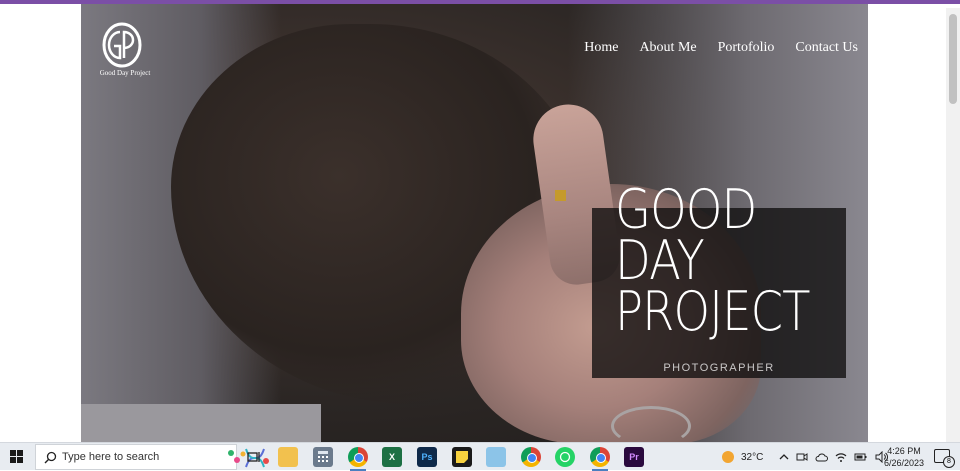 The image size is (960, 471). I want to click on chrome-icon, so click(358, 459).